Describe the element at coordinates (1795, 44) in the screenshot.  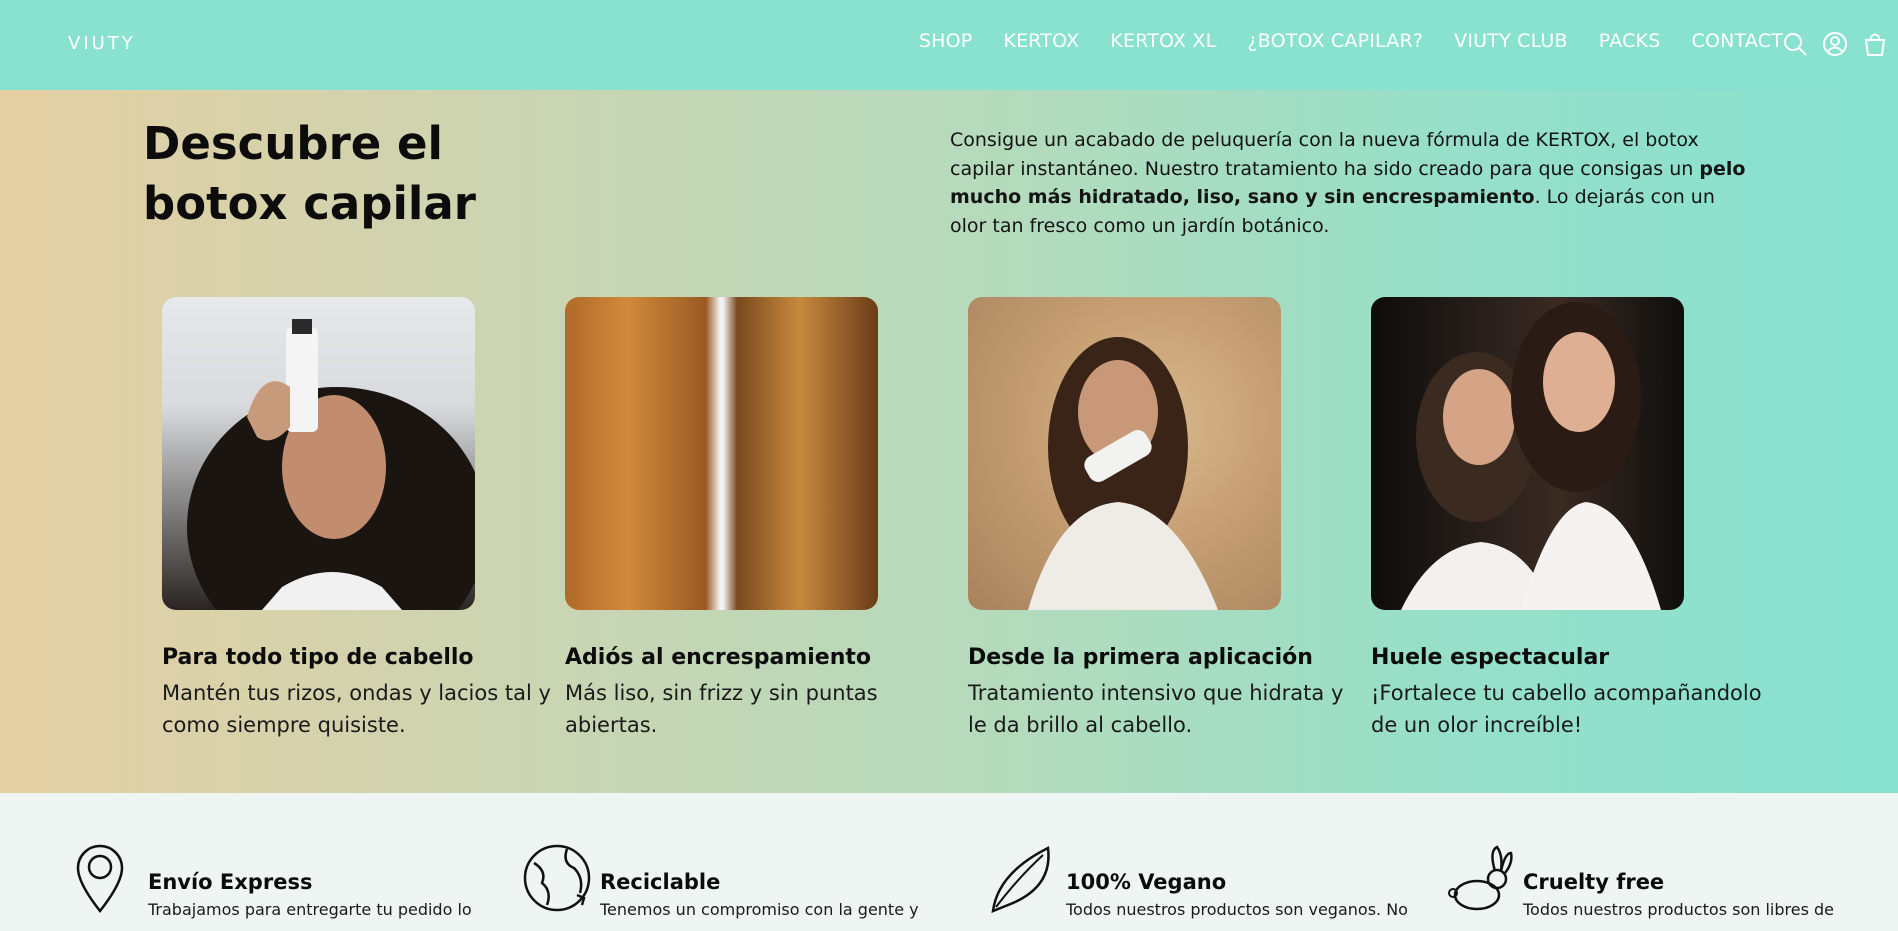
I see `search-icon` at that location.